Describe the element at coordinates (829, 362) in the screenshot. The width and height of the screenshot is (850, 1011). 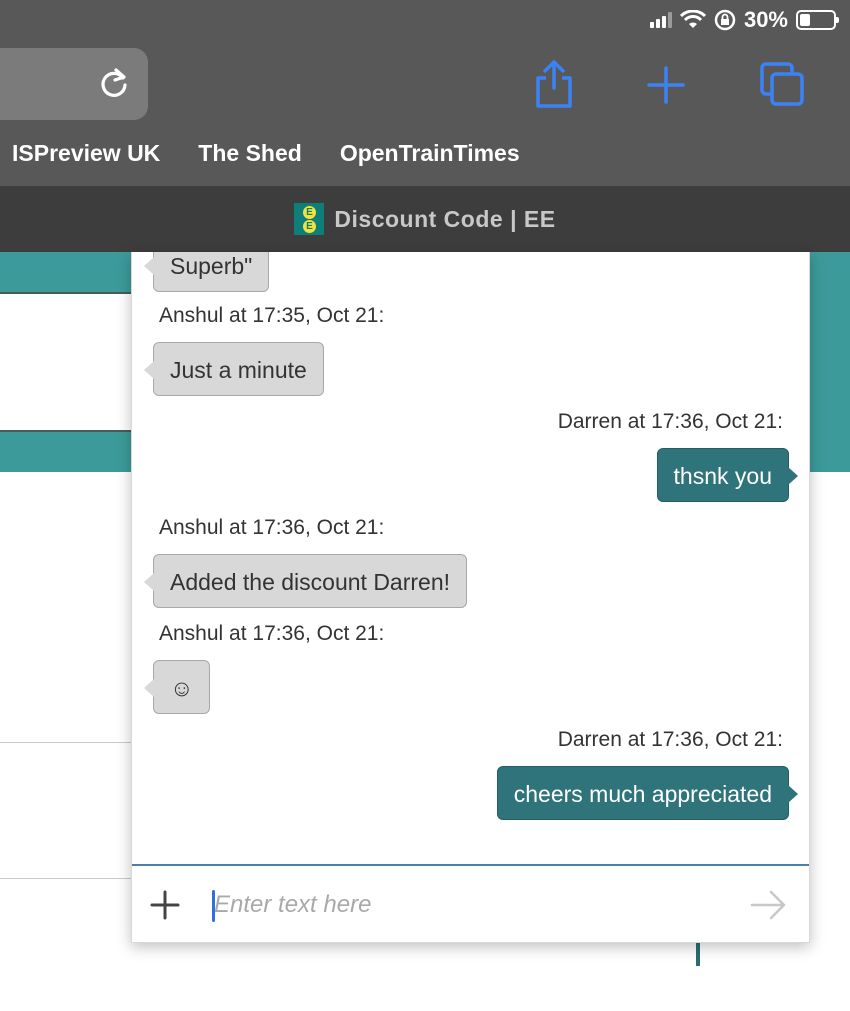
I see `page-teal-band-right` at that location.